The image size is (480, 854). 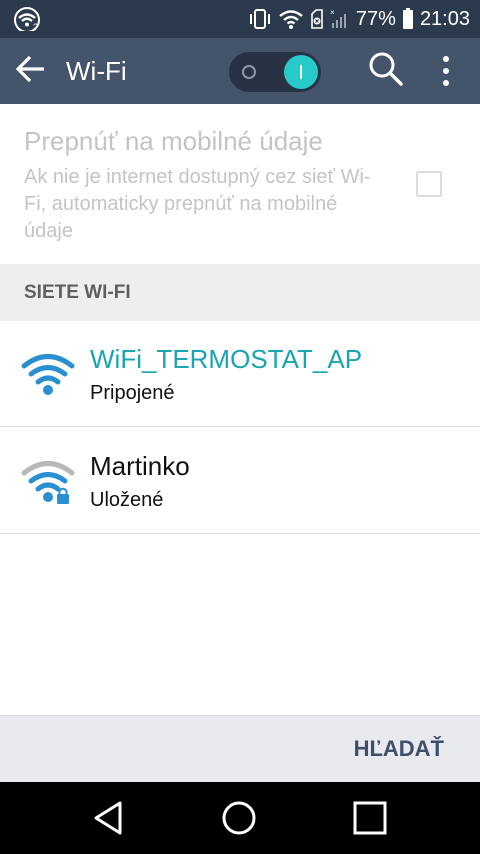 I want to click on network-name: WiFi_TERMOSTAT_AP, so click(x=226, y=359).